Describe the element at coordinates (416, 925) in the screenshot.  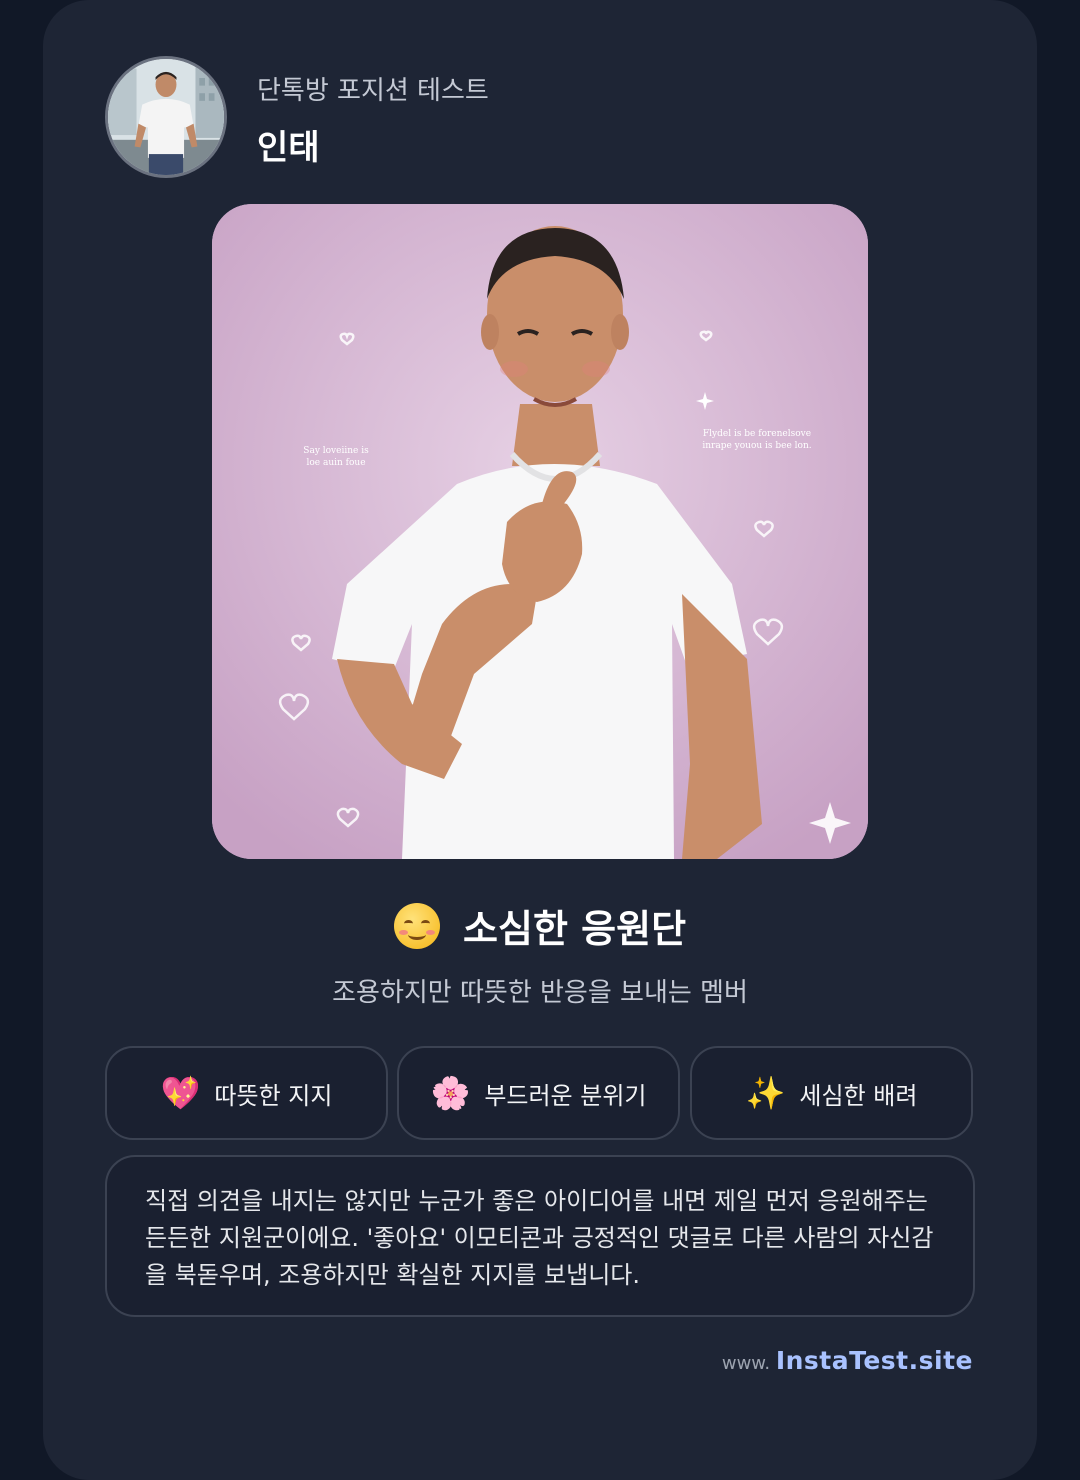
I see `smiling-face-icon` at that location.